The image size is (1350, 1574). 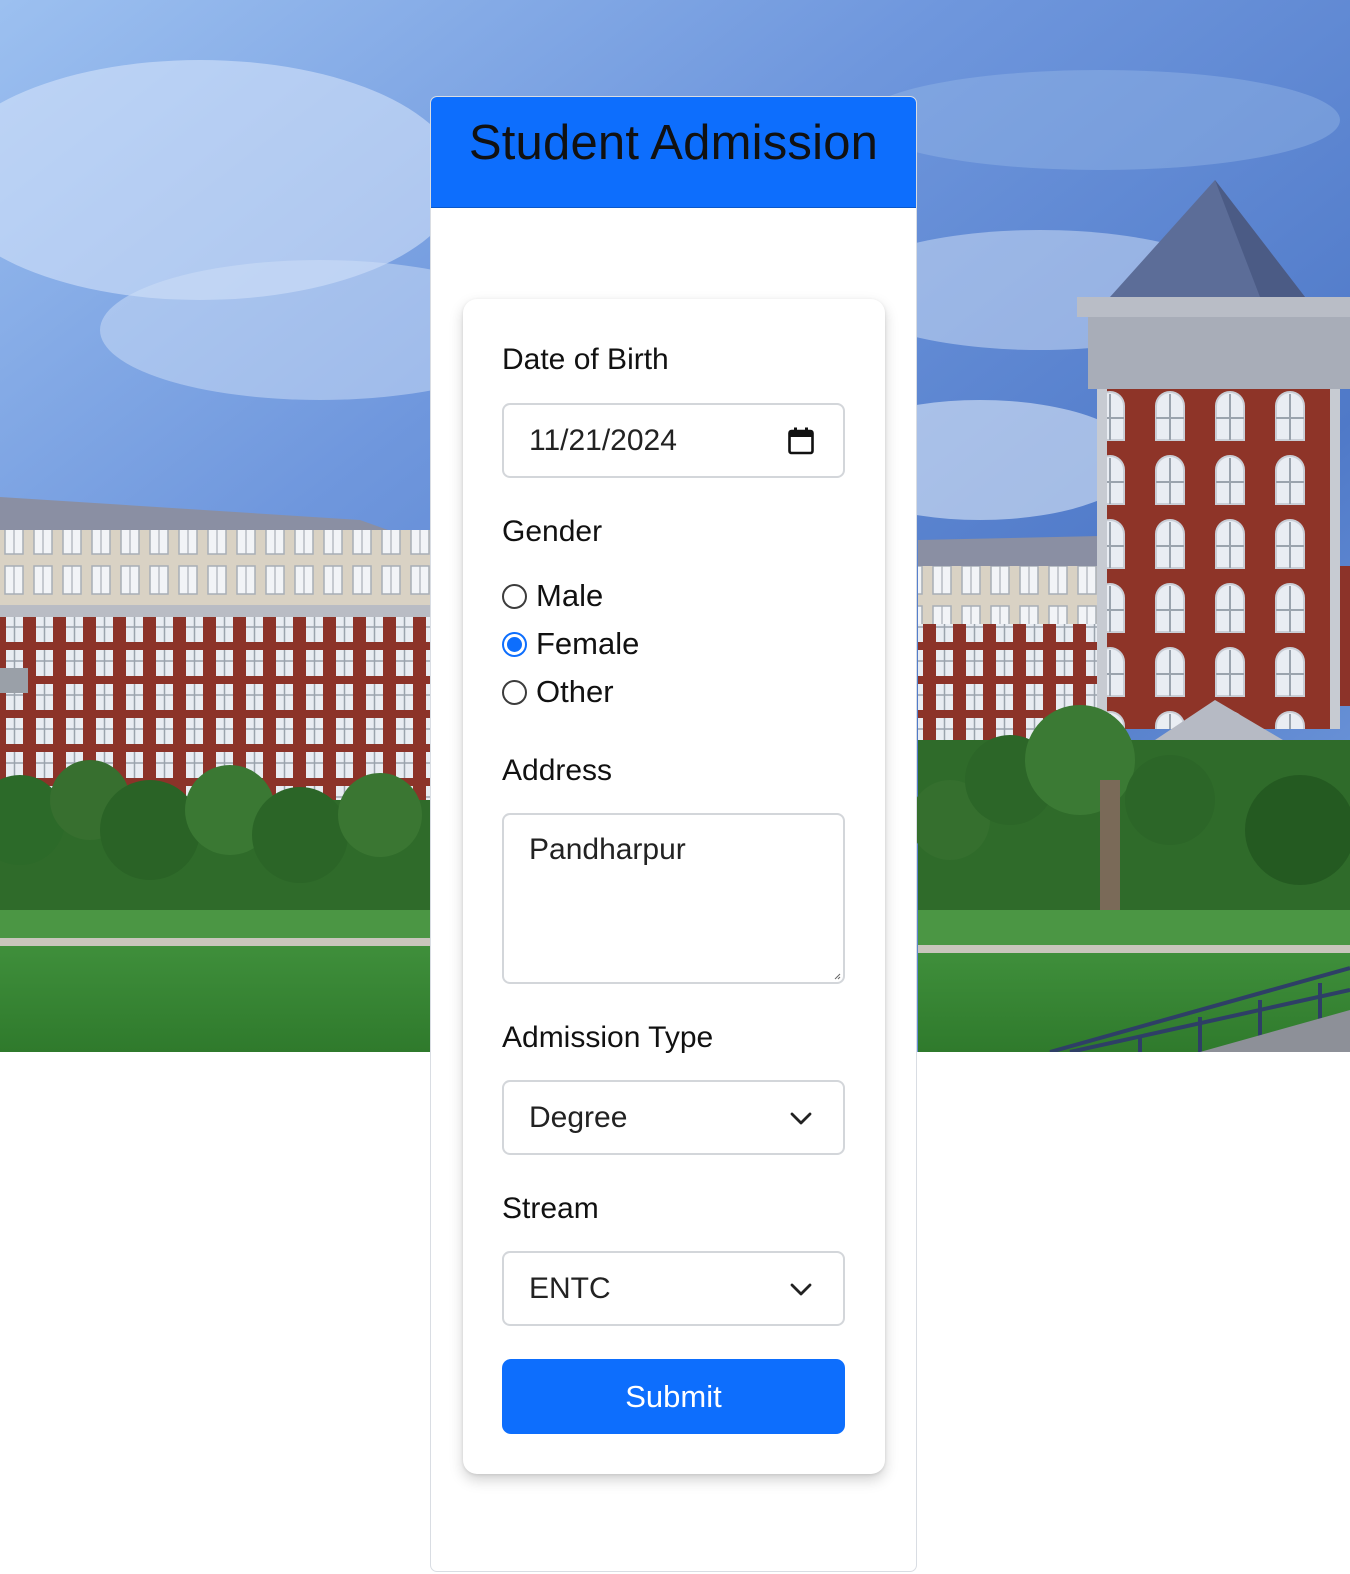 I want to click on gender-option-male: Male, so click(x=552, y=596).